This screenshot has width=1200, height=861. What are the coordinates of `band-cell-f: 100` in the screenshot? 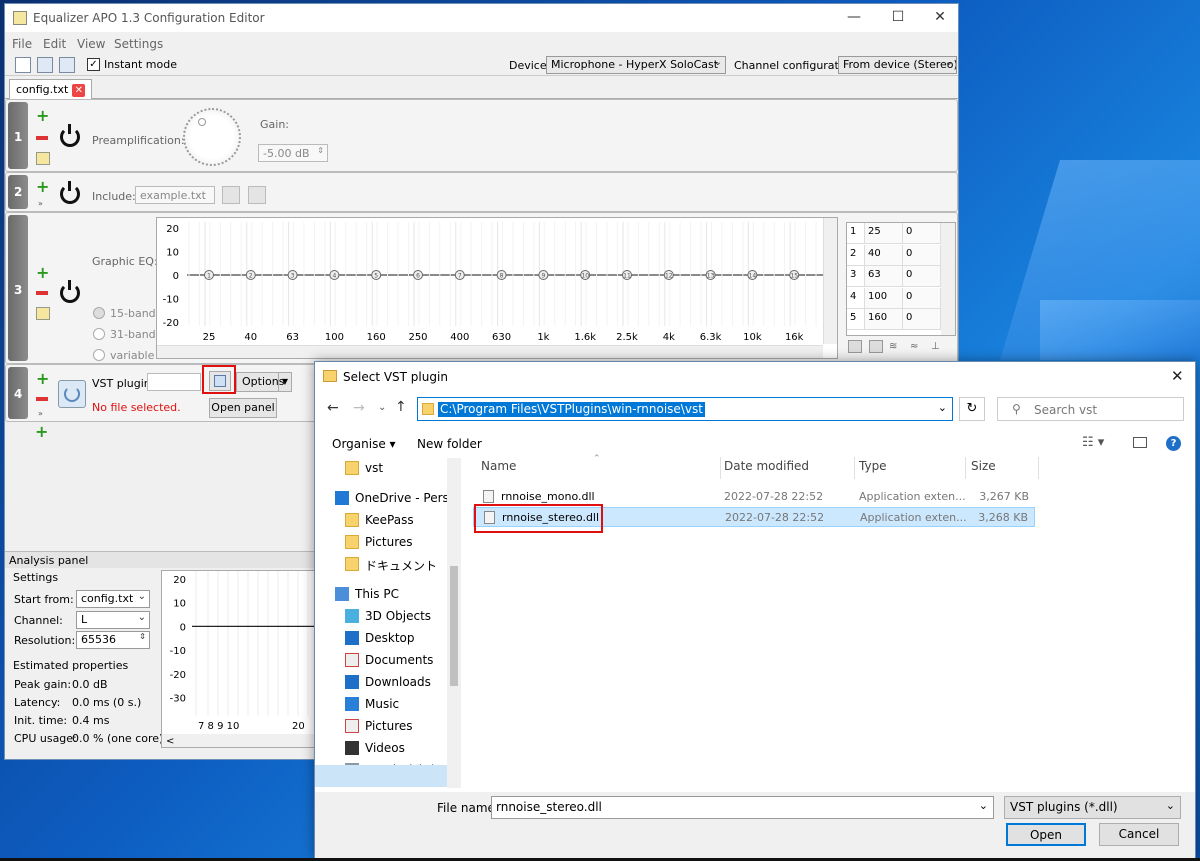 It's located at (884, 298).